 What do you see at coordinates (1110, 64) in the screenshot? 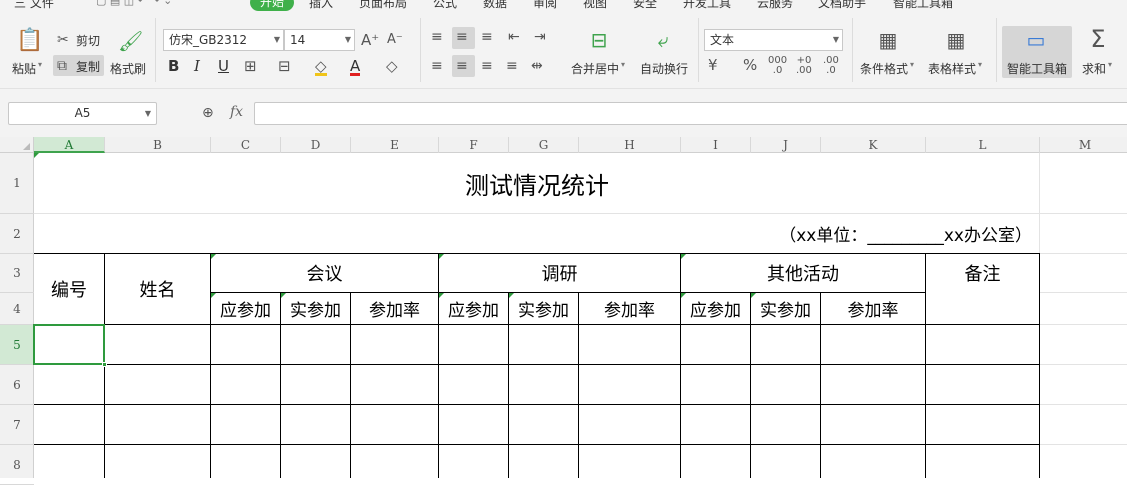
I see `sum-dropdown-icon: ▾` at bounding box center [1110, 64].